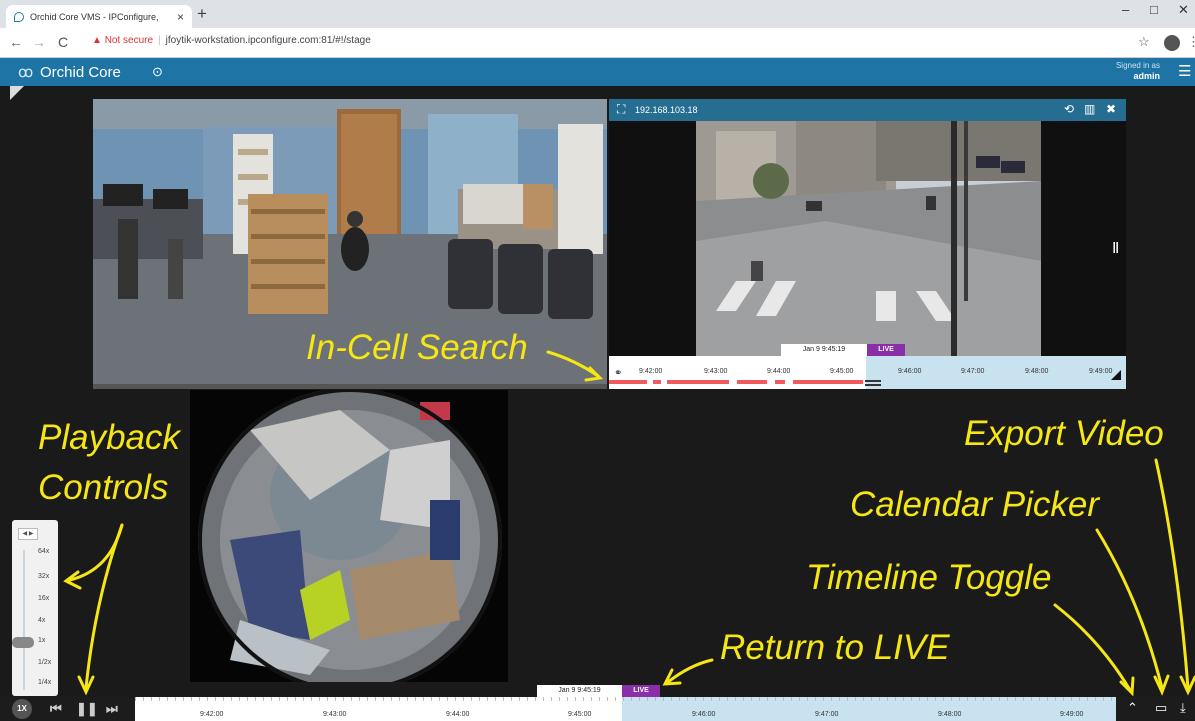  What do you see at coordinates (458, 714) in the screenshot?
I see `main-timeline-tick: 9:44:00` at bounding box center [458, 714].